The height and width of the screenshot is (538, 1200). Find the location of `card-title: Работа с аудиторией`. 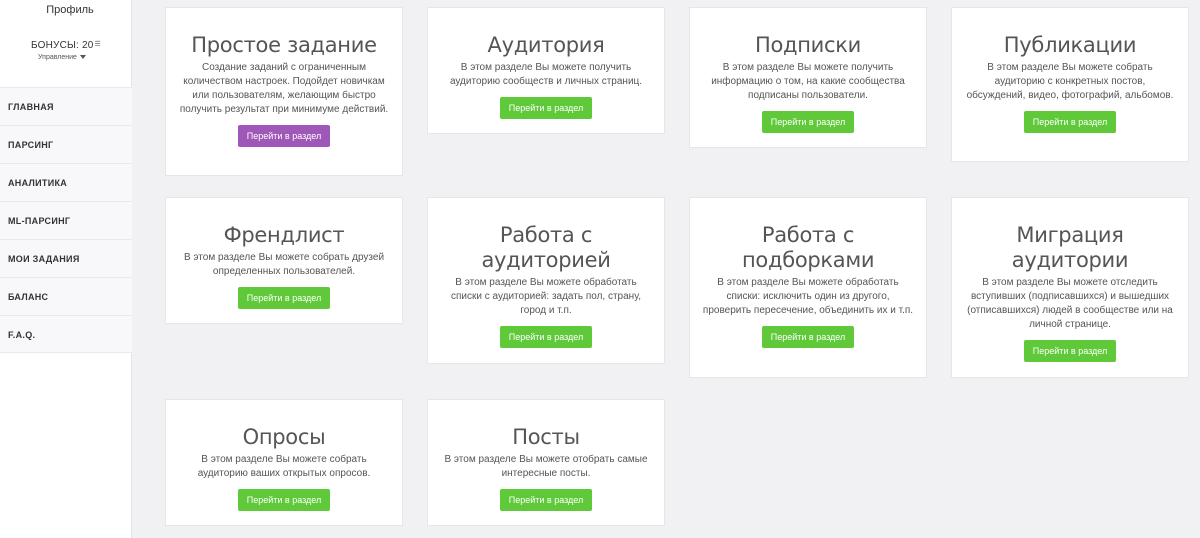

card-title: Работа с аудиторией is located at coordinates (546, 247).